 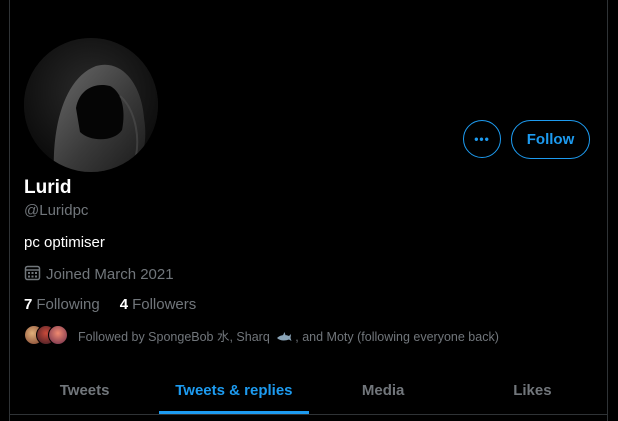 I want to click on follower-avatars, so click(x=46, y=335).